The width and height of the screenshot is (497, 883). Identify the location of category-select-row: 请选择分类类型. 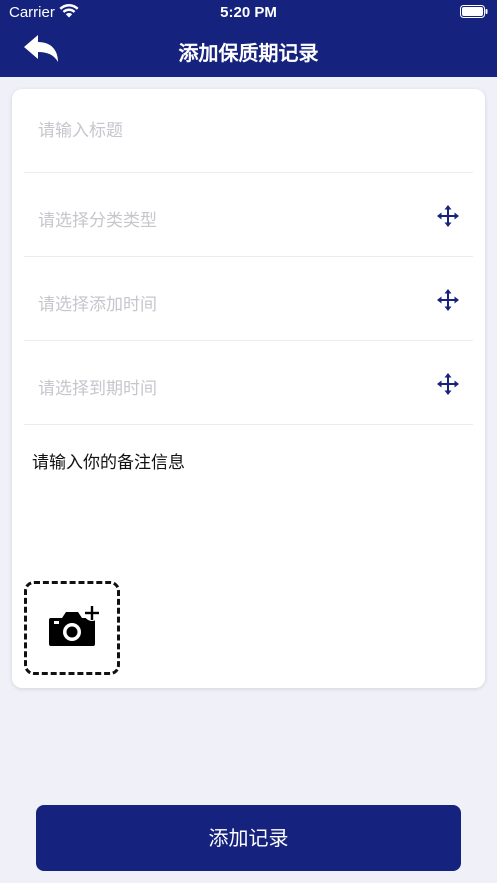
(248, 215).